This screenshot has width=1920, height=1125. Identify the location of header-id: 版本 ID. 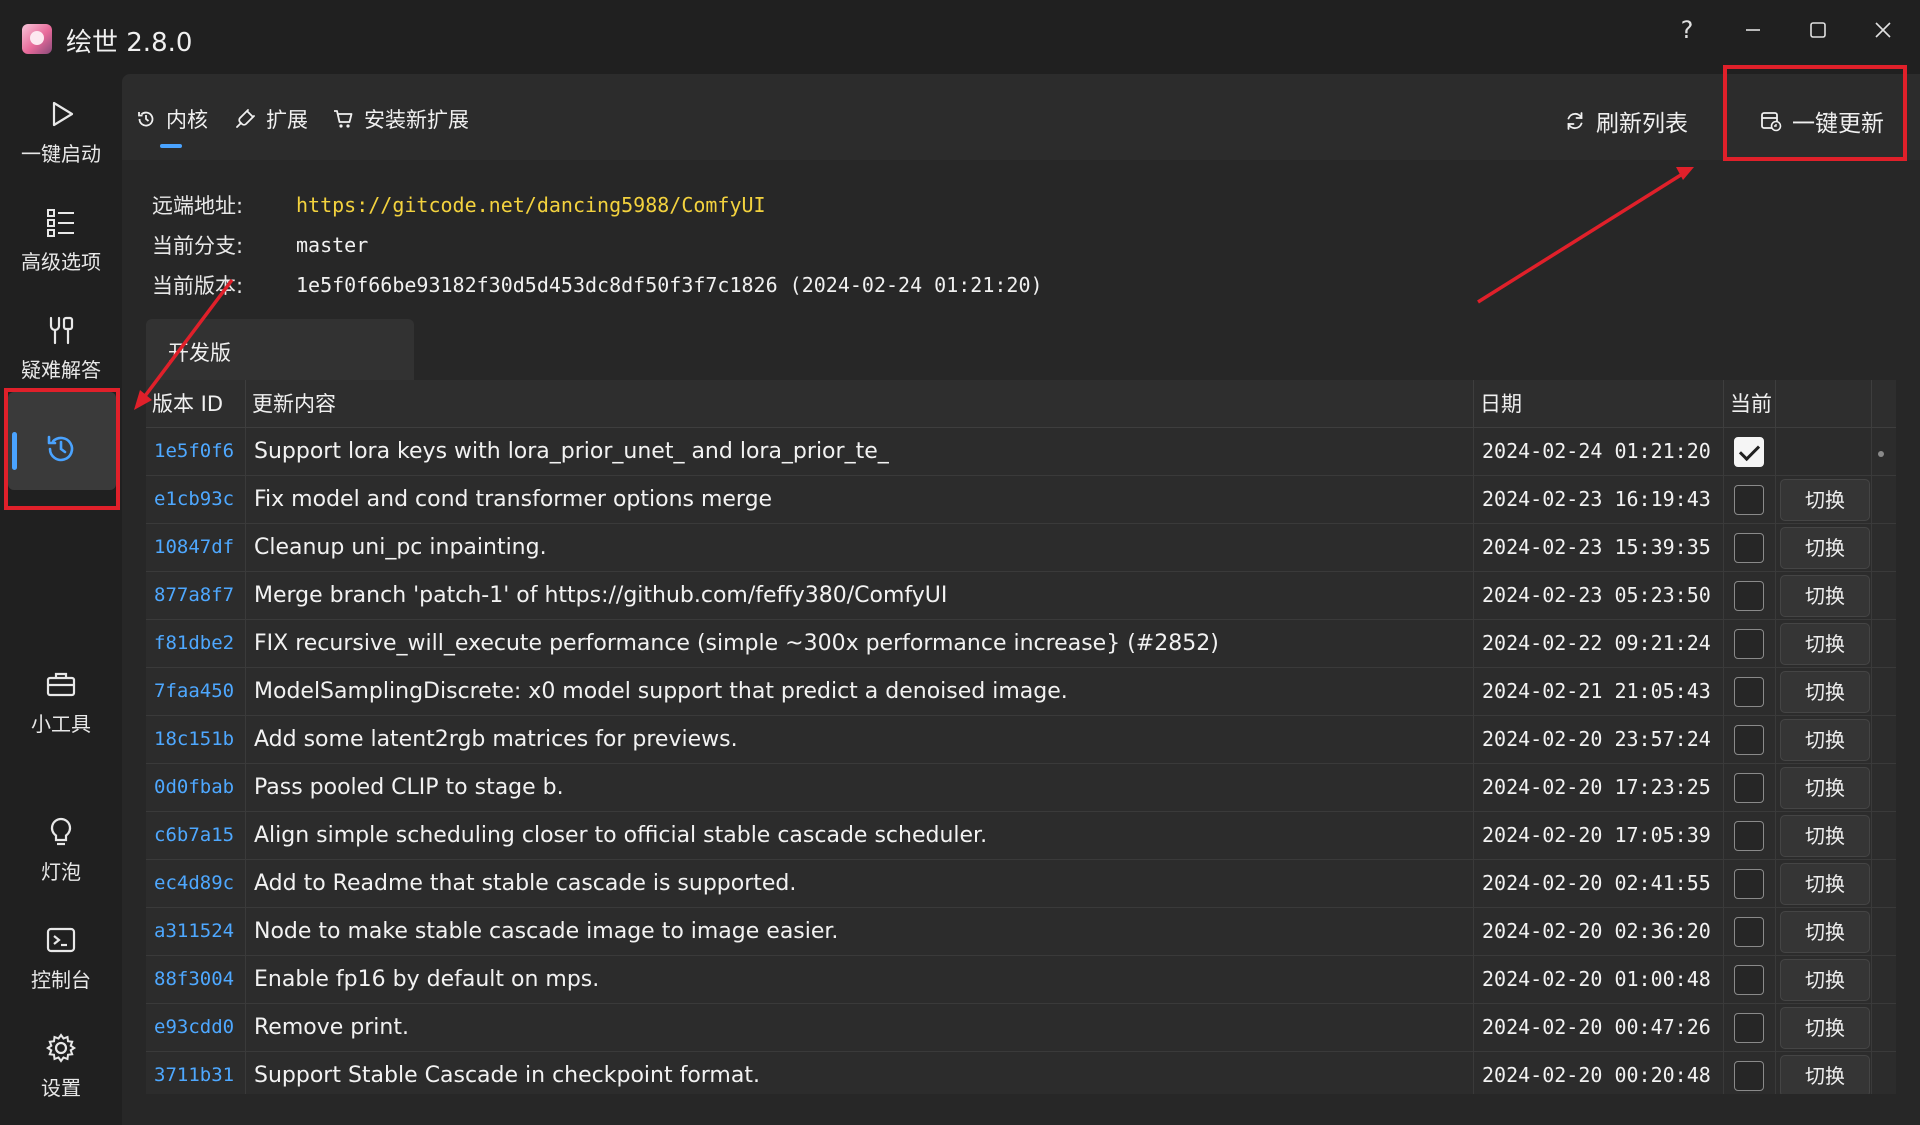
(196, 404).